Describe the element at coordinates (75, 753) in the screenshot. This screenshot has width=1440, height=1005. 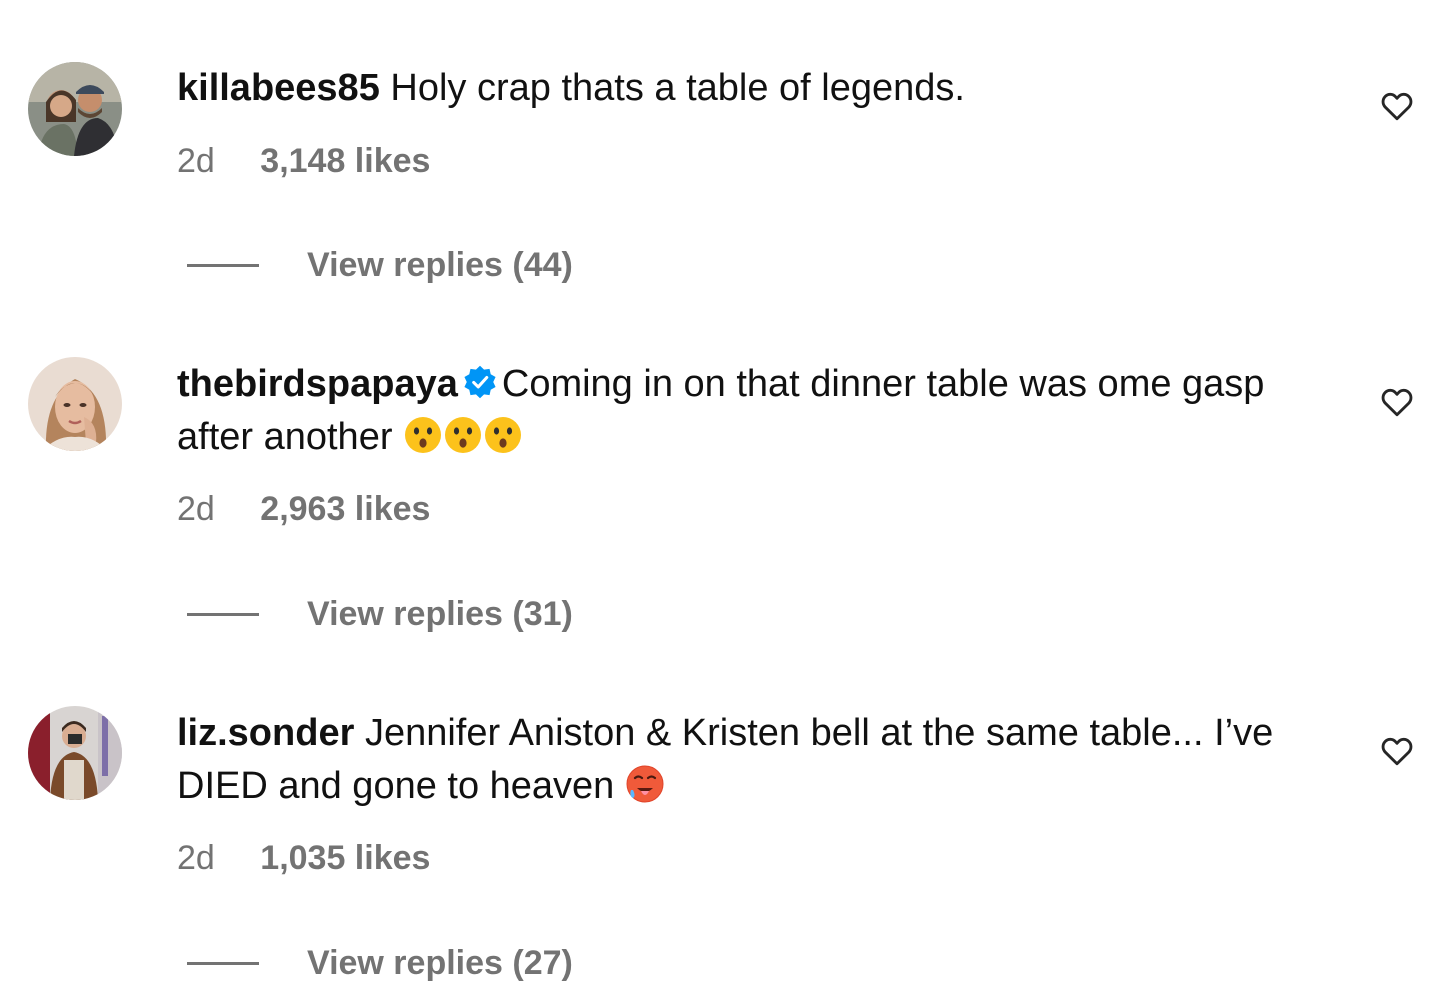
I see `avatar` at that location.